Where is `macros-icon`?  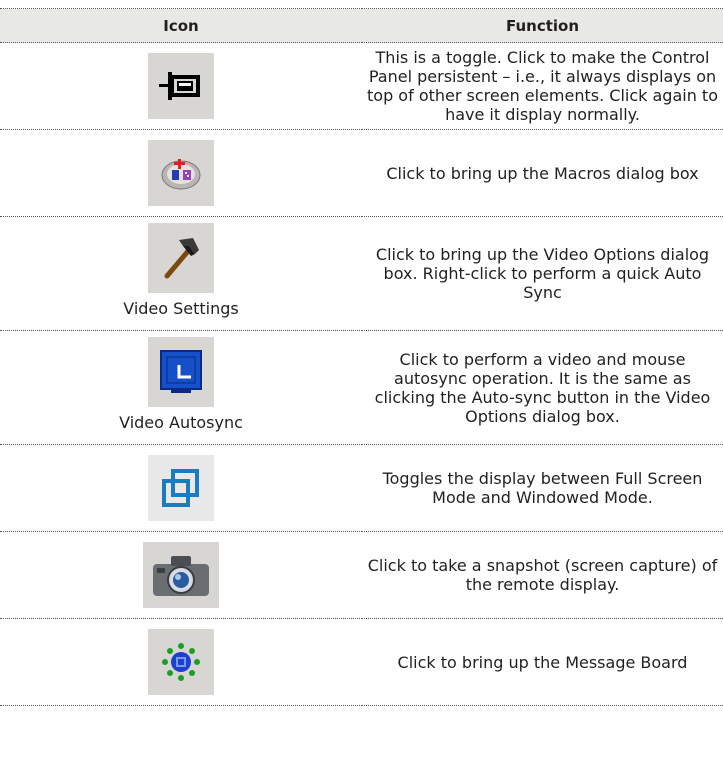
macros-icon is located at coordinates (181, 173).